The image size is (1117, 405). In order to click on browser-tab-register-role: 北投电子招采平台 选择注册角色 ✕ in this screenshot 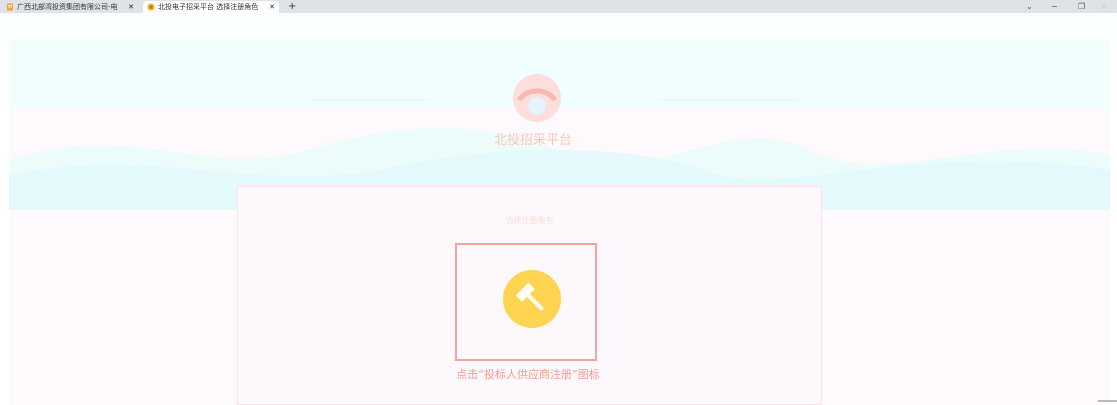, I will do `click(211, 7)`.